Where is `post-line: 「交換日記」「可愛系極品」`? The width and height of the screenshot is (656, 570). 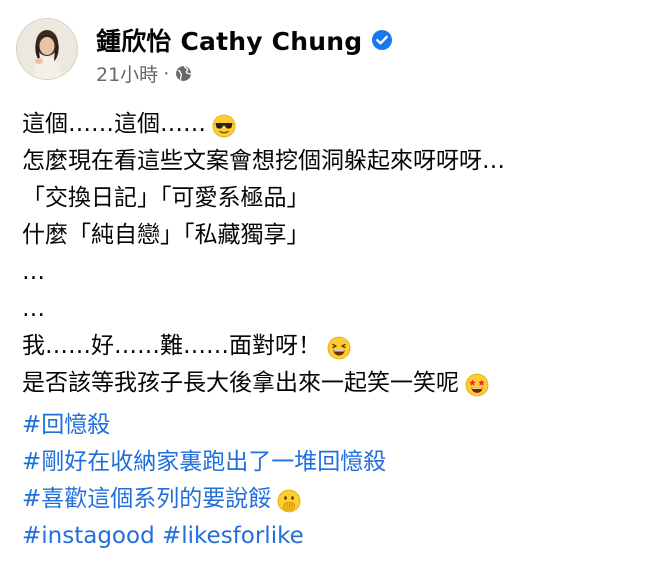
post-line: 「交換日記」「可愛系極品」 is located at coordinates (332, 198).